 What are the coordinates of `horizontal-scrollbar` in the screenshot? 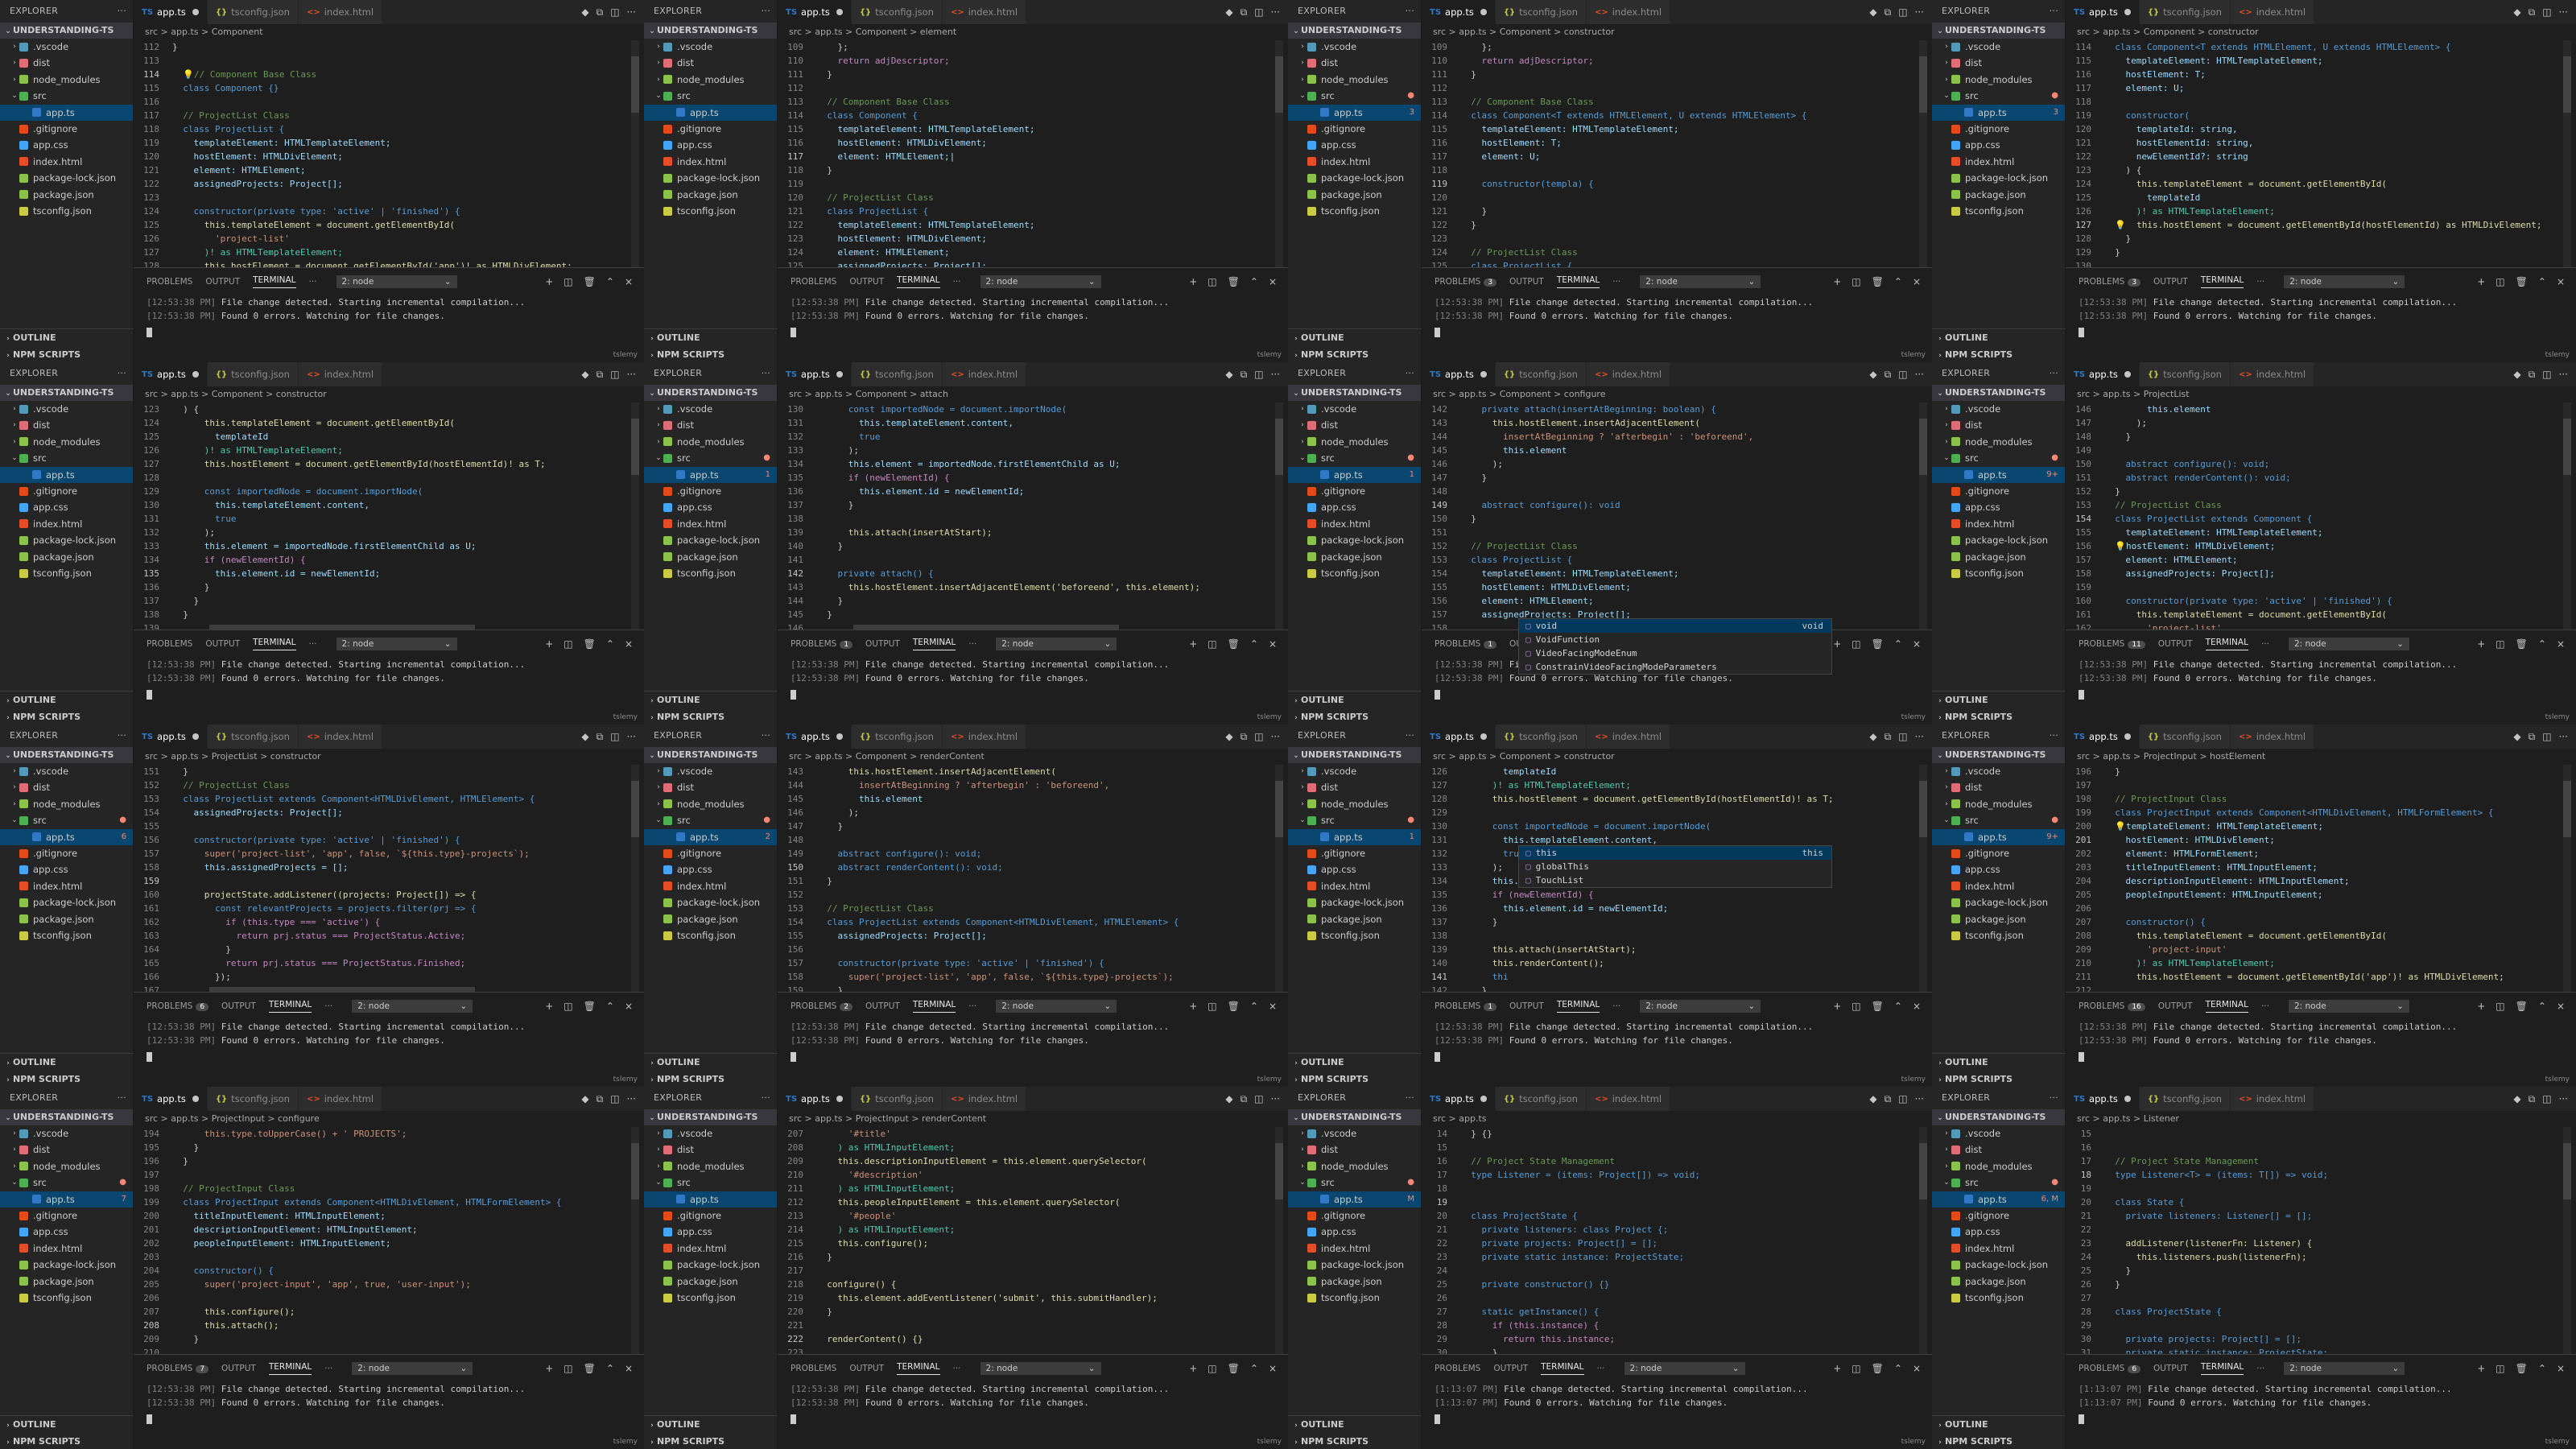 It's located at (342, 989).